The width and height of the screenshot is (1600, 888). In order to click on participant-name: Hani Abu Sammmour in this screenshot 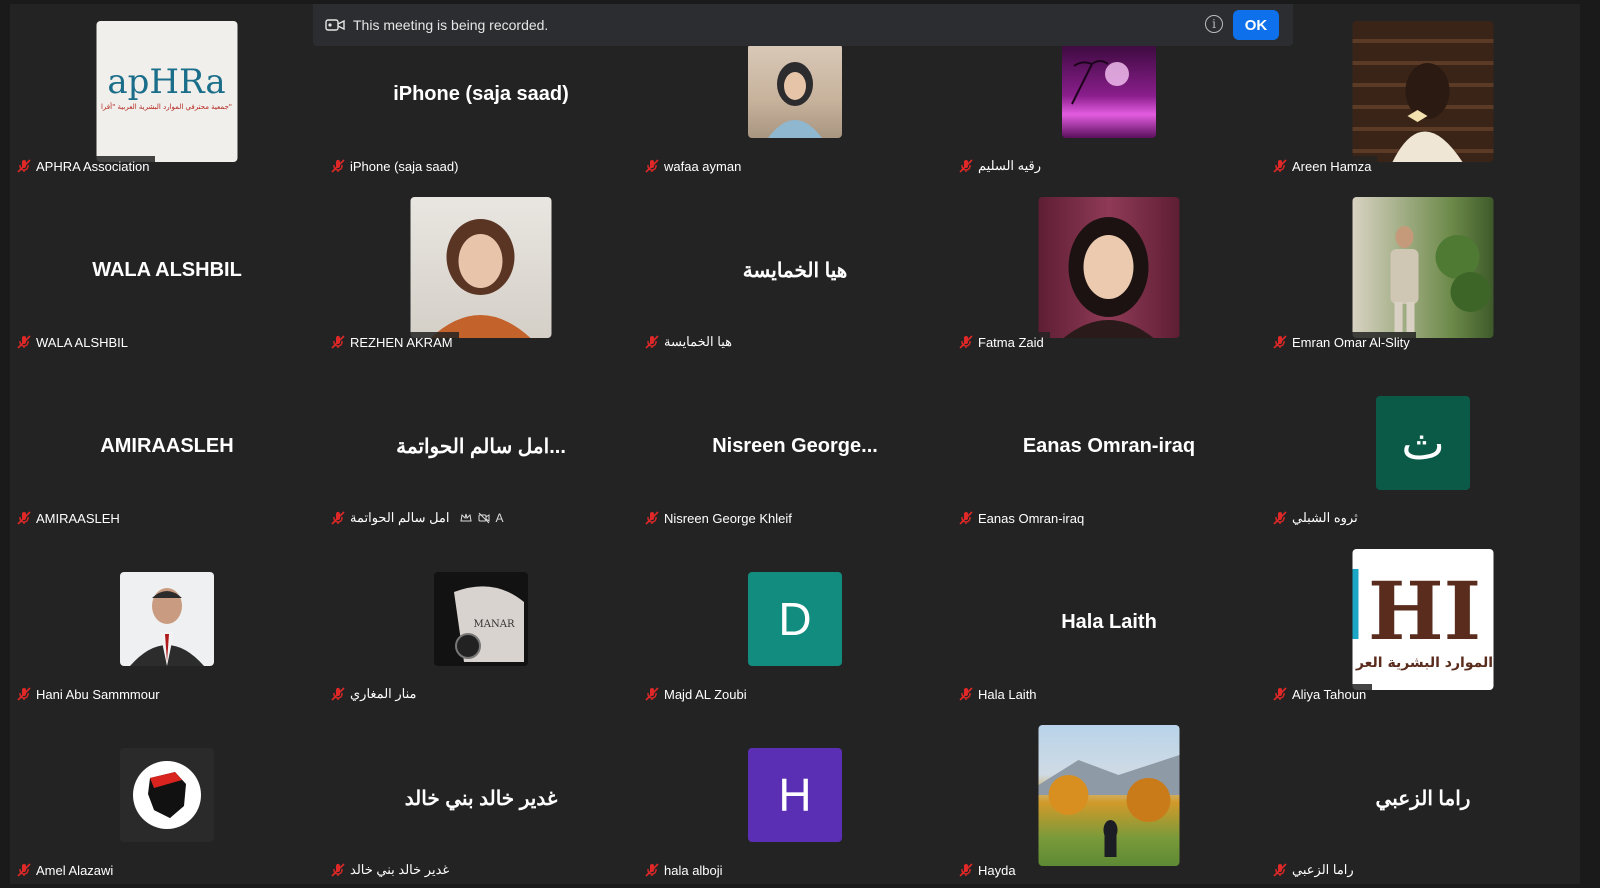, I will do `click(98, 694)`.